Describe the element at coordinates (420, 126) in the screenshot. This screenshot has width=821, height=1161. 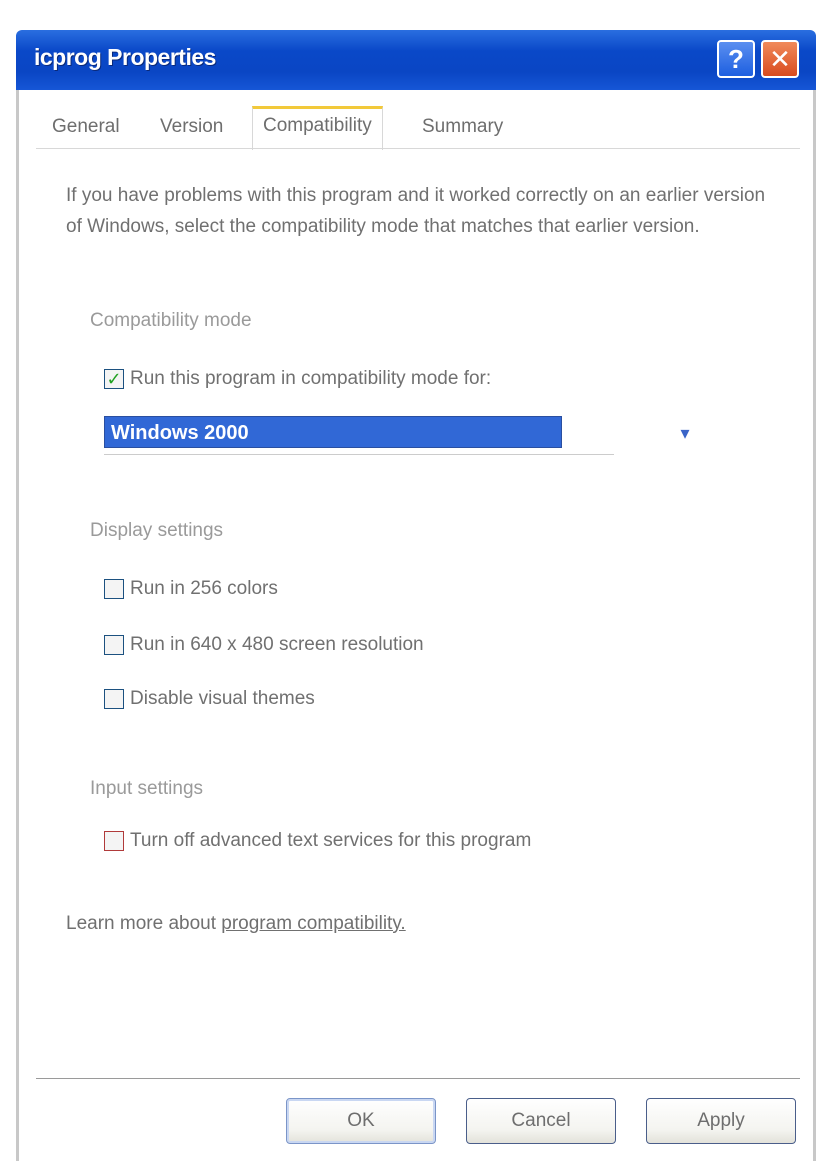
I see `tab-strip: General Version Compatibility Summary` at that location.